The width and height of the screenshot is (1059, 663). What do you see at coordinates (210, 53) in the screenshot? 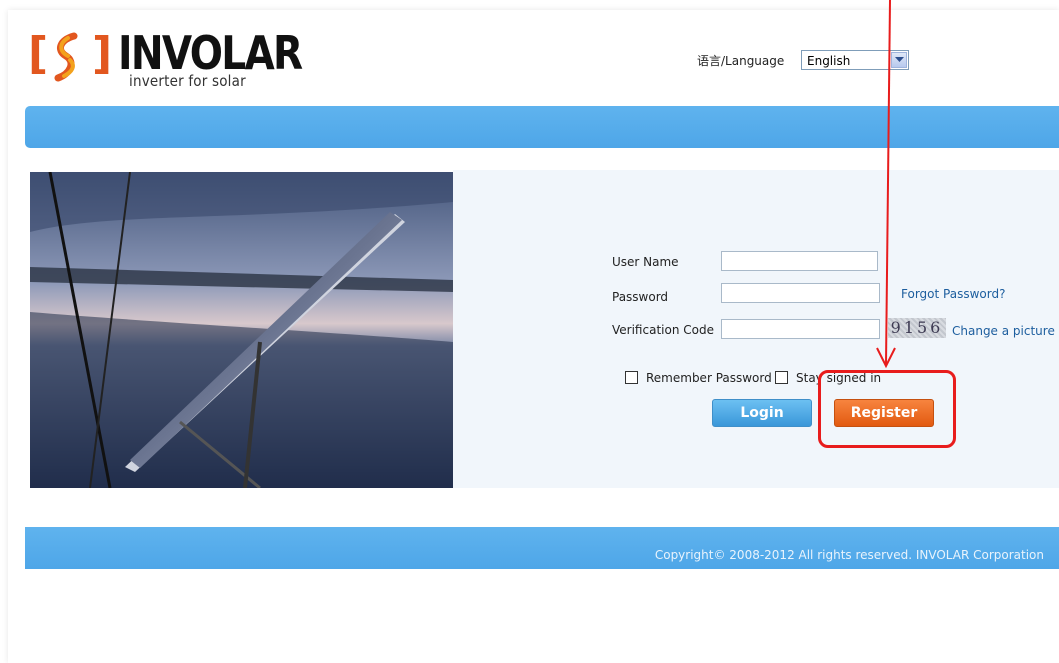
I see `logo-brand-name: INVOLAR` at bounding box center [210, 53].